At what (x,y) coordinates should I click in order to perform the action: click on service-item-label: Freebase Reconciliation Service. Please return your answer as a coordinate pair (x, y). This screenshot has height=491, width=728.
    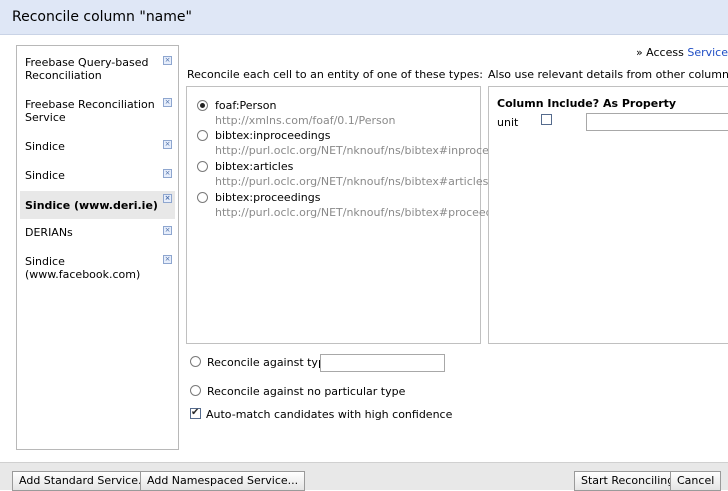
    Looking at the image, I should click on (90, 111).